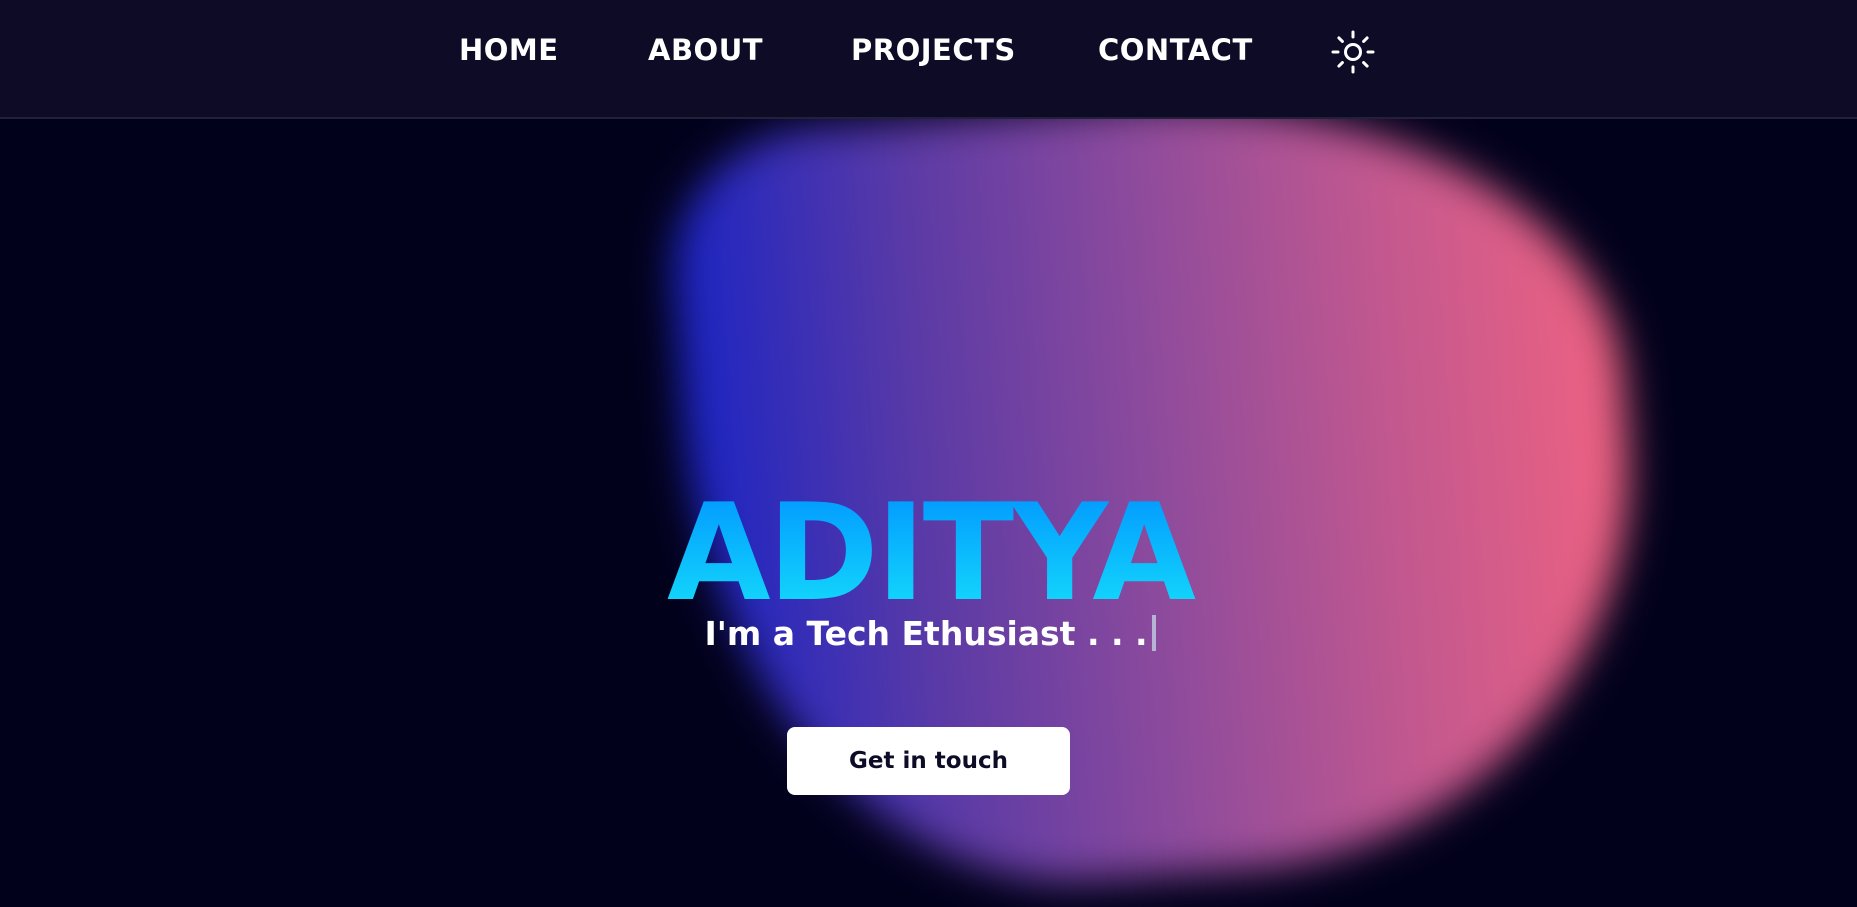 The image size is (1857, 907). I want to click on hero-tagline-text: I'm a Tech Ethusiast . . ., so click(926, 633).